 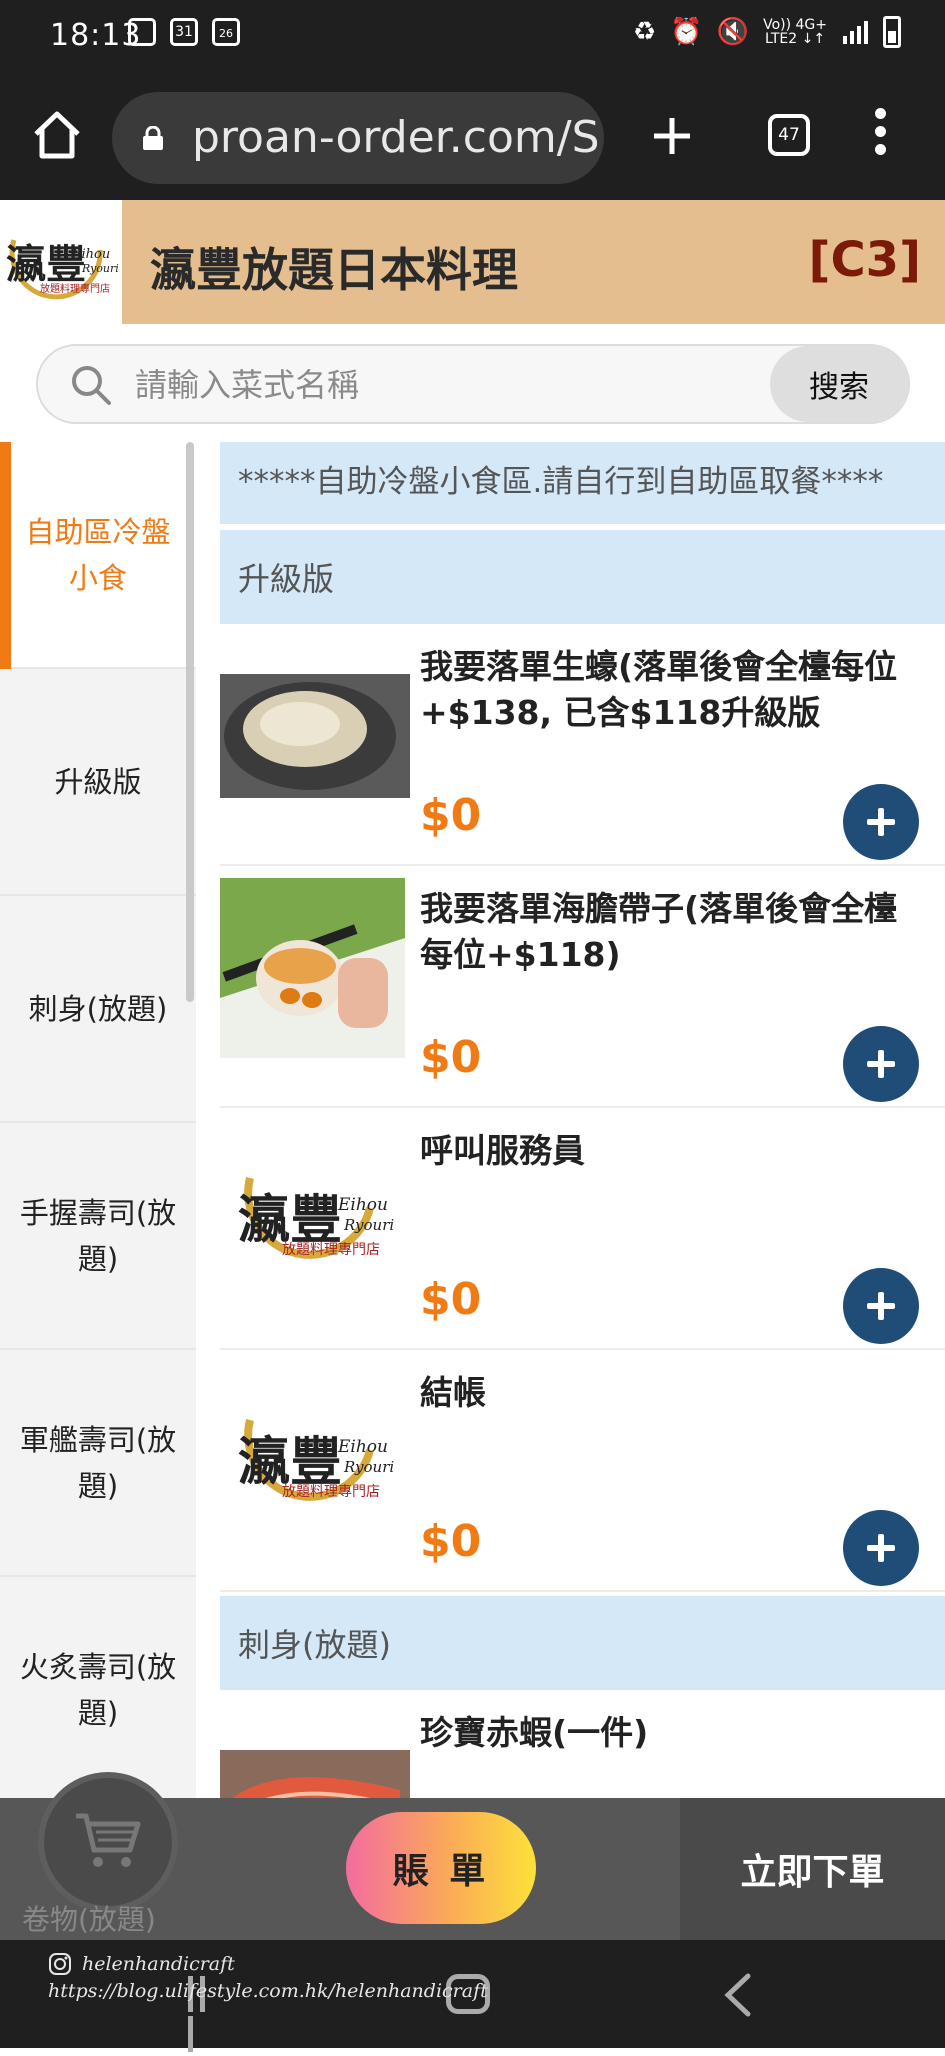 I want to click on search-button: 搜索, so click(x=839, y=384).